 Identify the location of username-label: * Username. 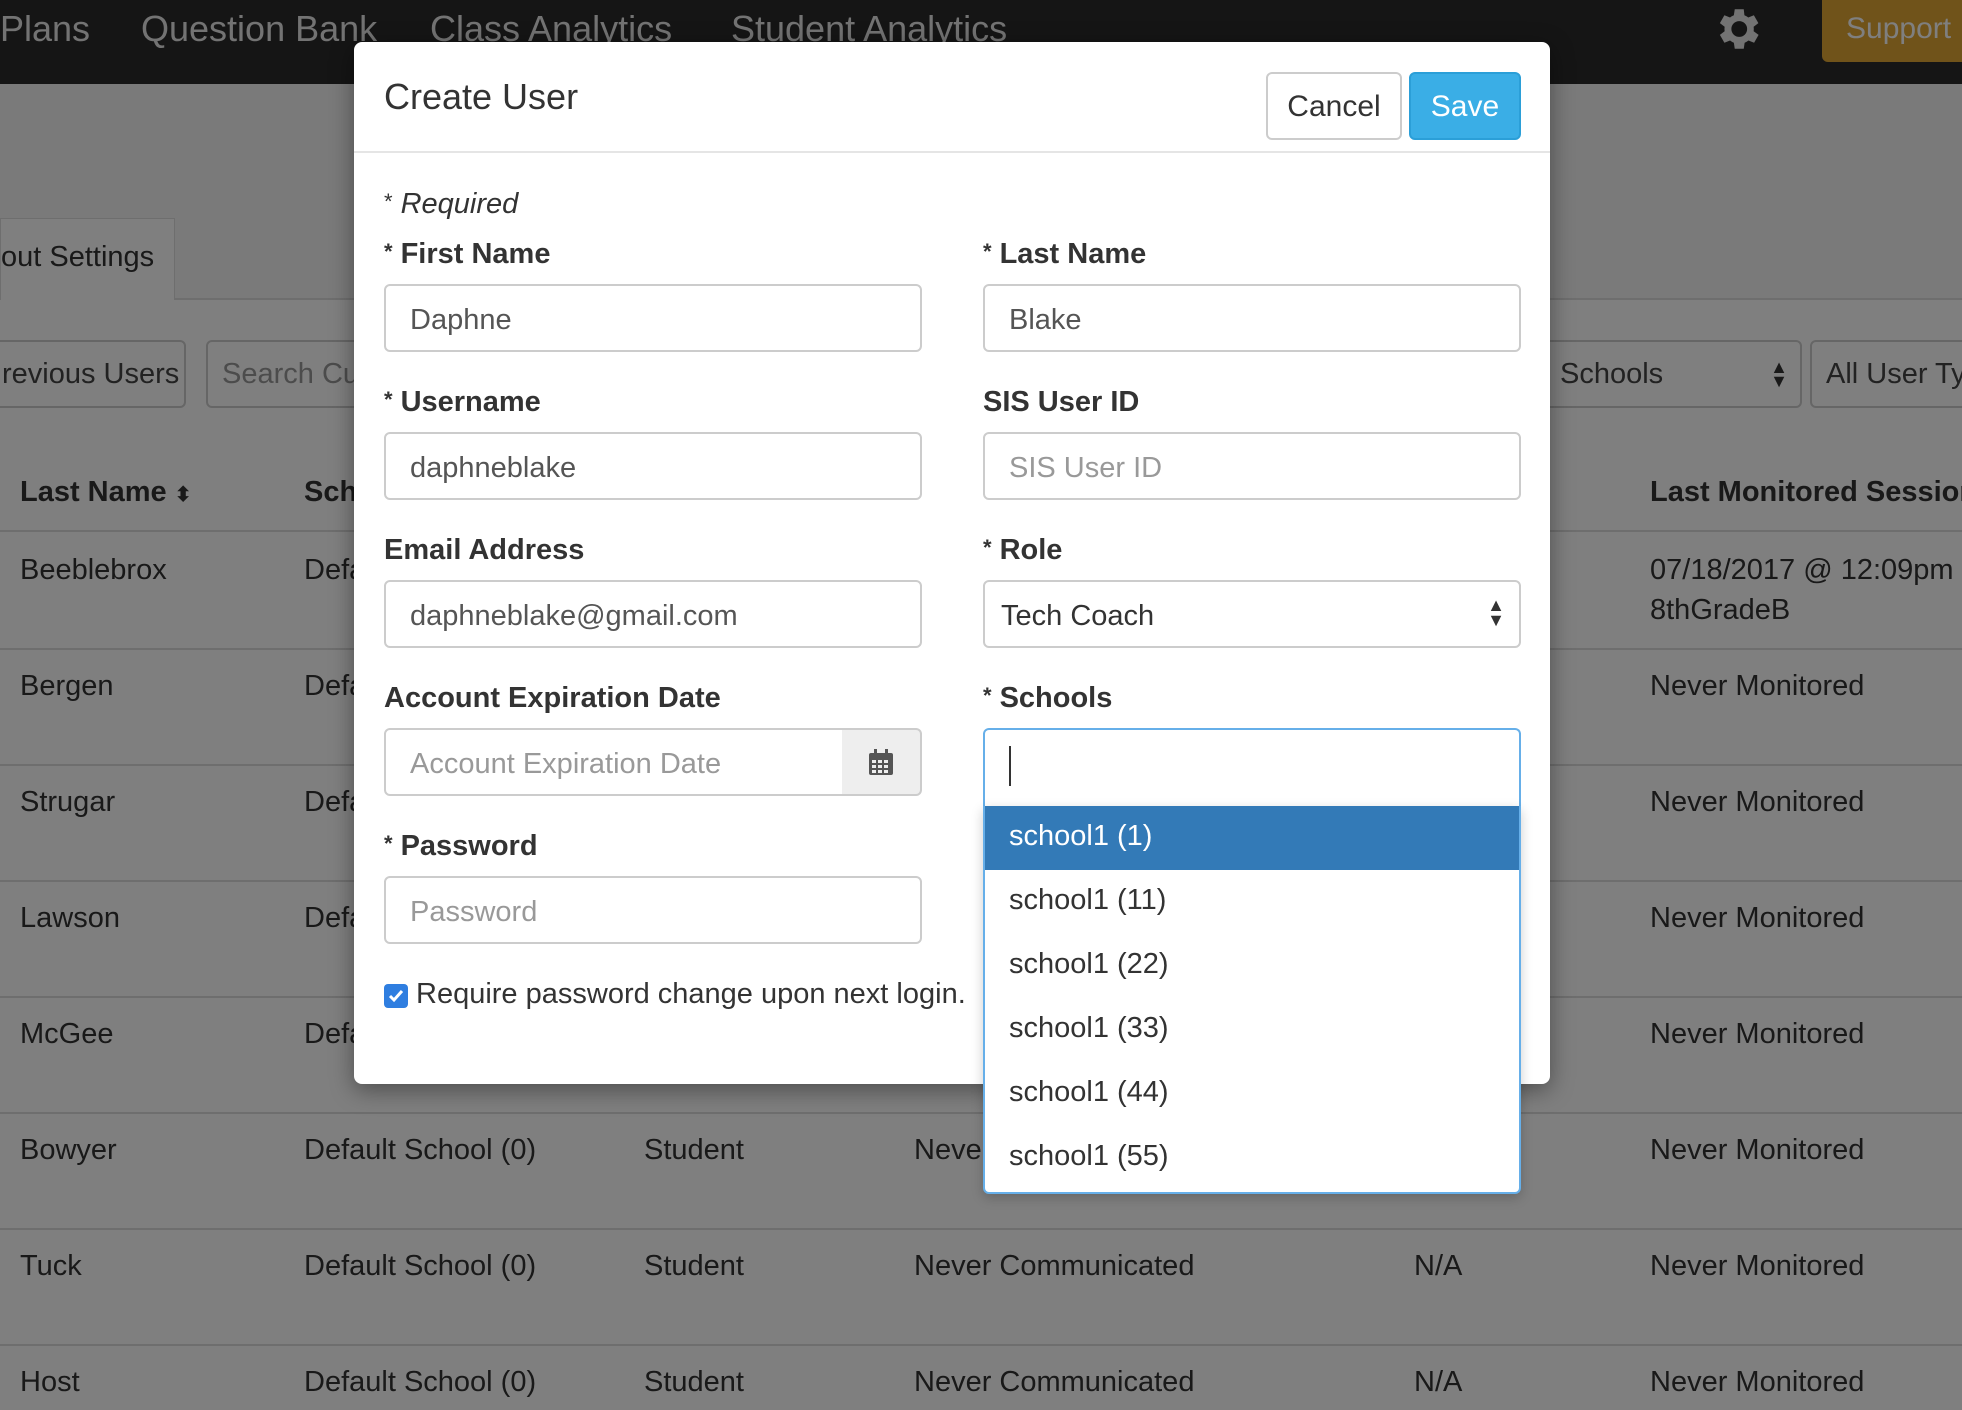
(462, 402).